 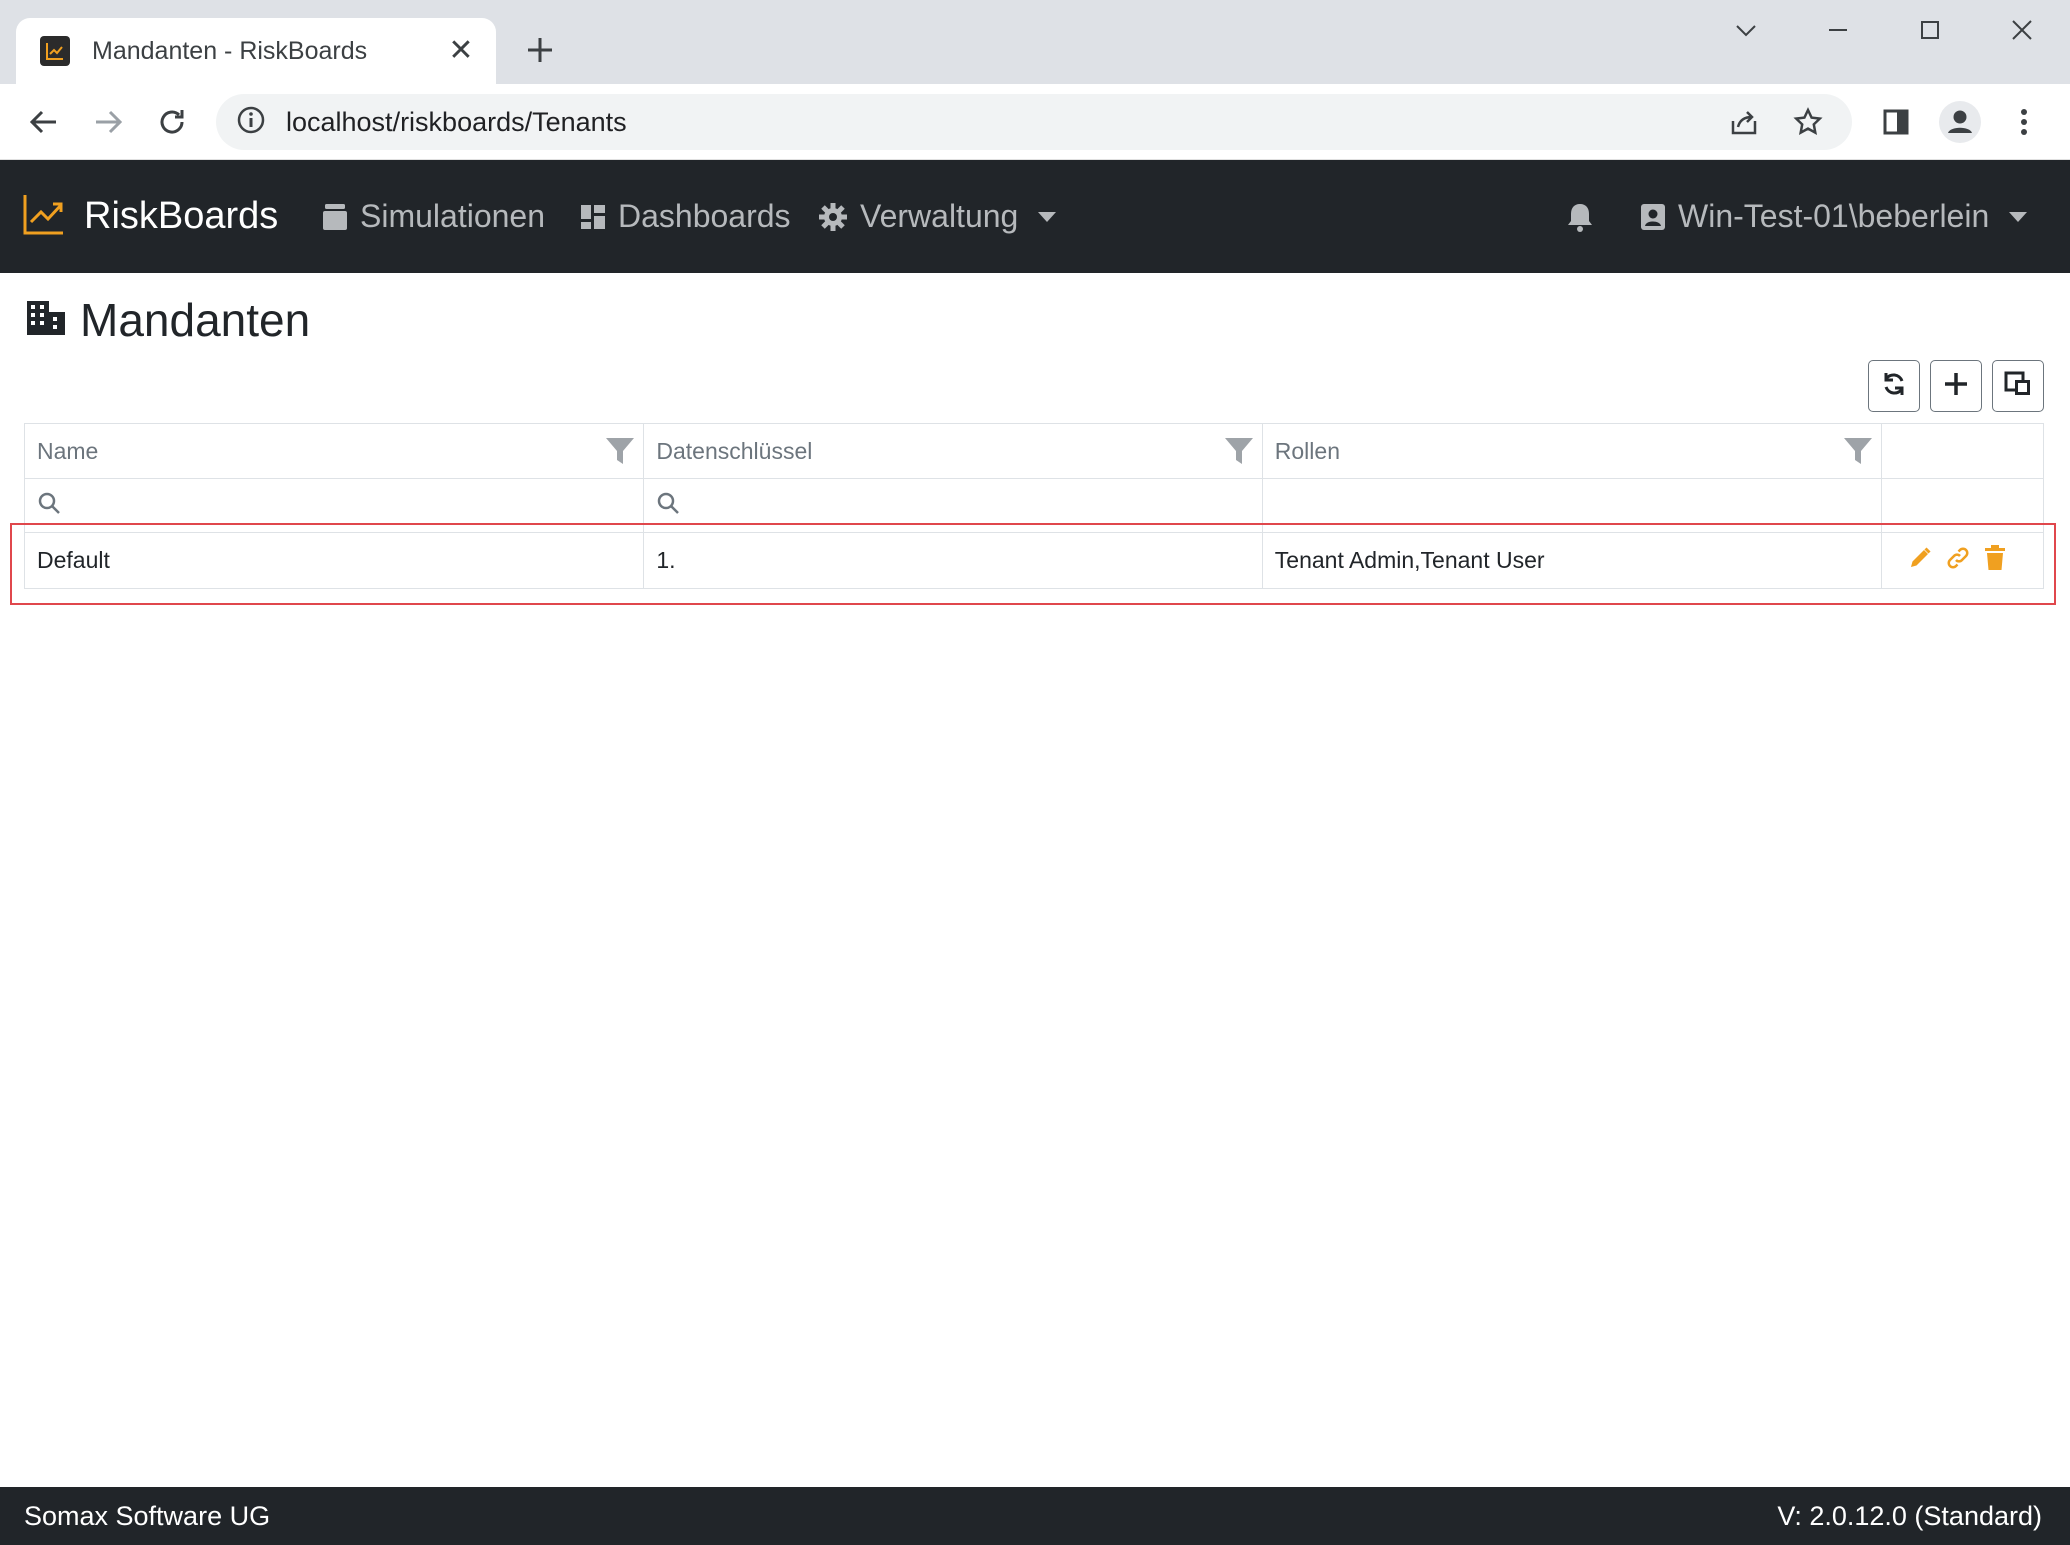 What do you see at coordinates (1035, 42) in the screenshot?
I see `browser-tab-bar: Mandanten - RiskBoards ✕` at bounding box center [1035, 42].